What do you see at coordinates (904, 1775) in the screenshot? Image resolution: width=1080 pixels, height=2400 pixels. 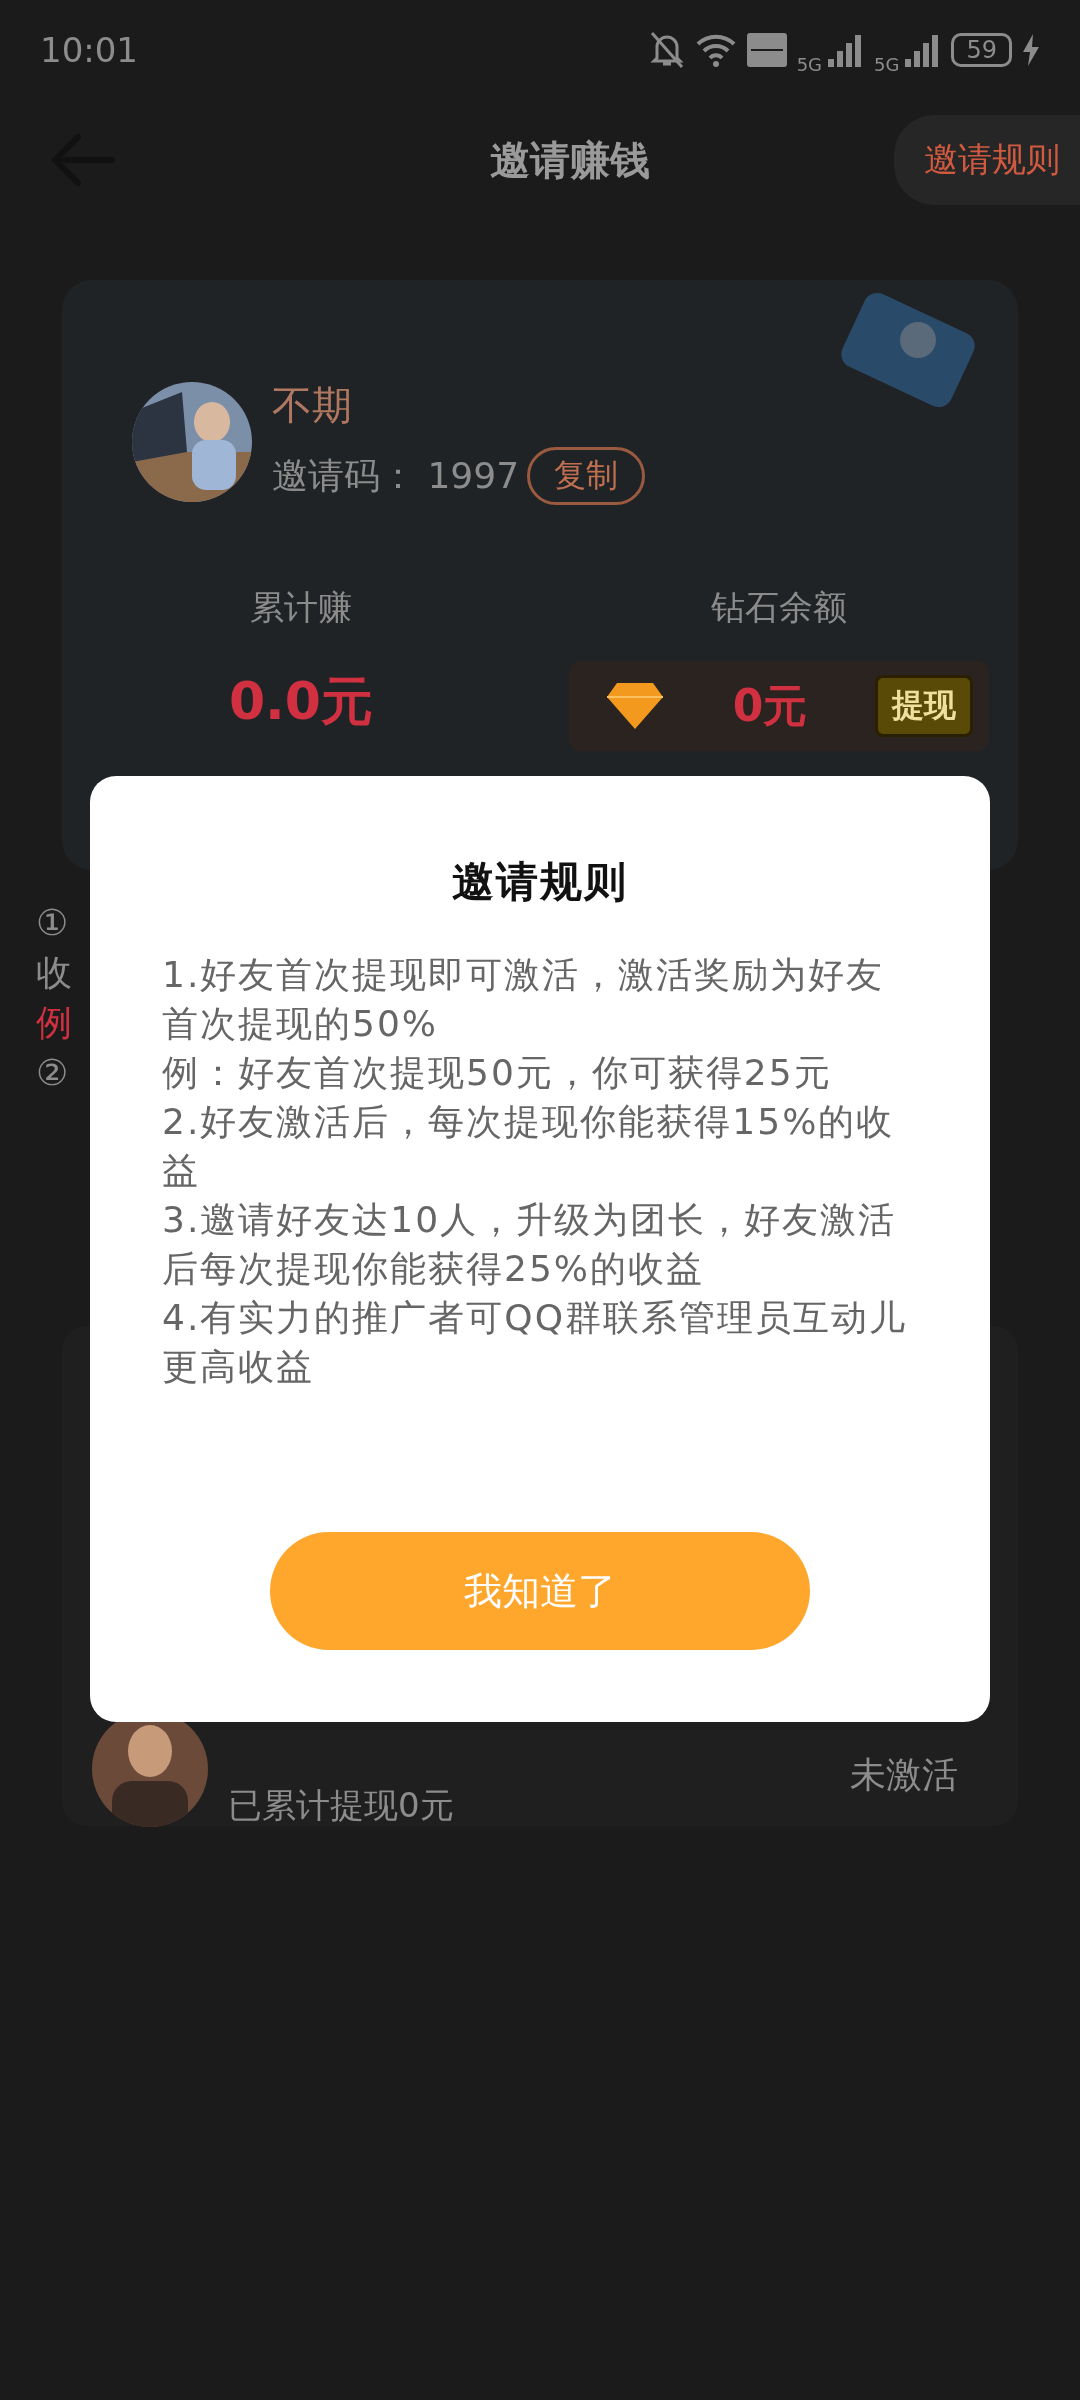 I see `friend-status: 未激活` at bounding box center [904, 1775].